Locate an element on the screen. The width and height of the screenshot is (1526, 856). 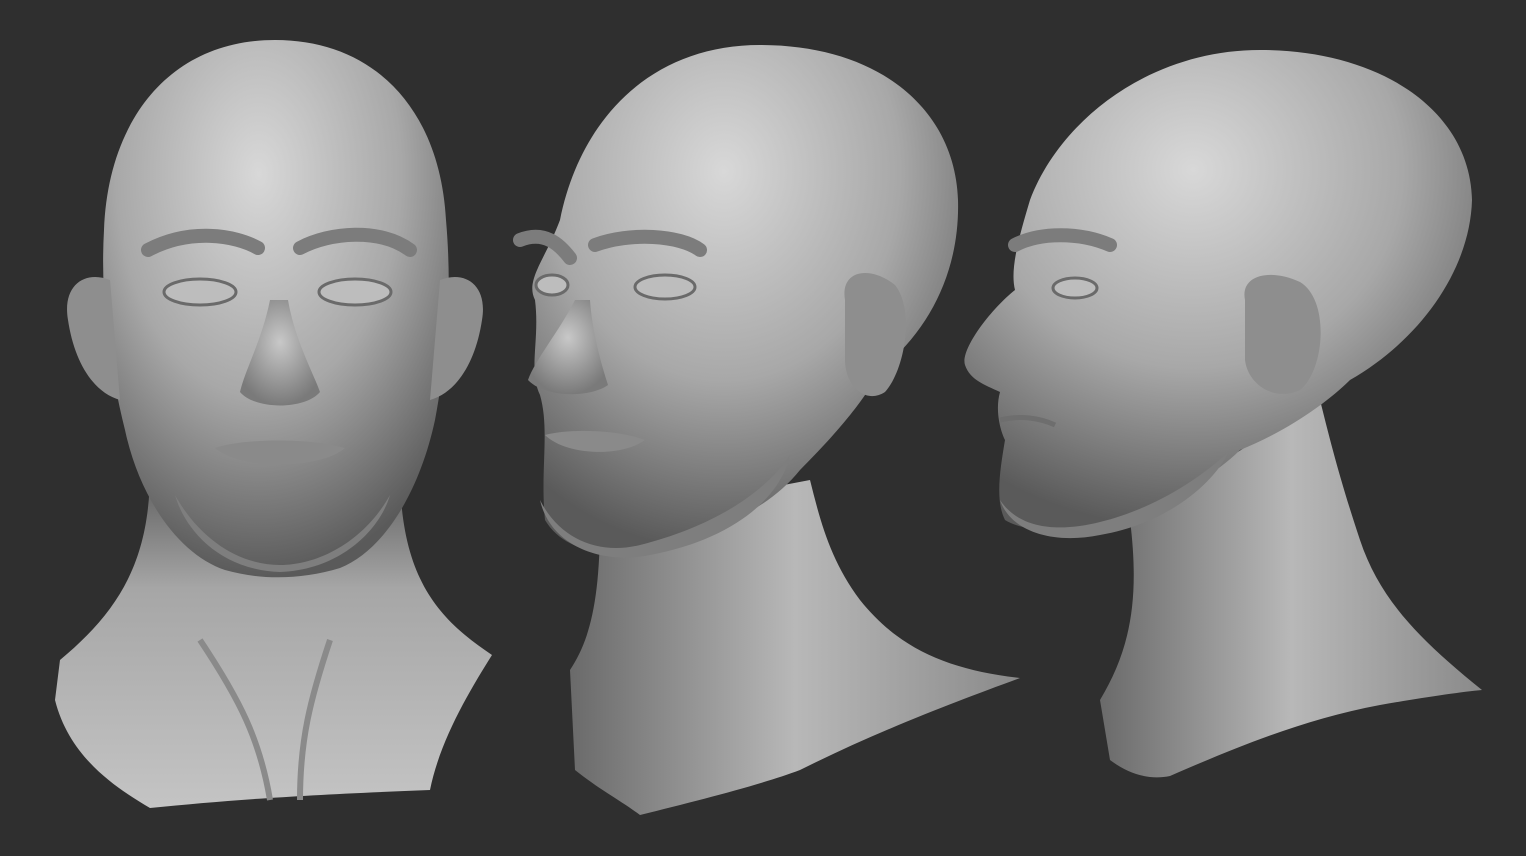
profile-eye-icon is located at coordinates (1075, 288).